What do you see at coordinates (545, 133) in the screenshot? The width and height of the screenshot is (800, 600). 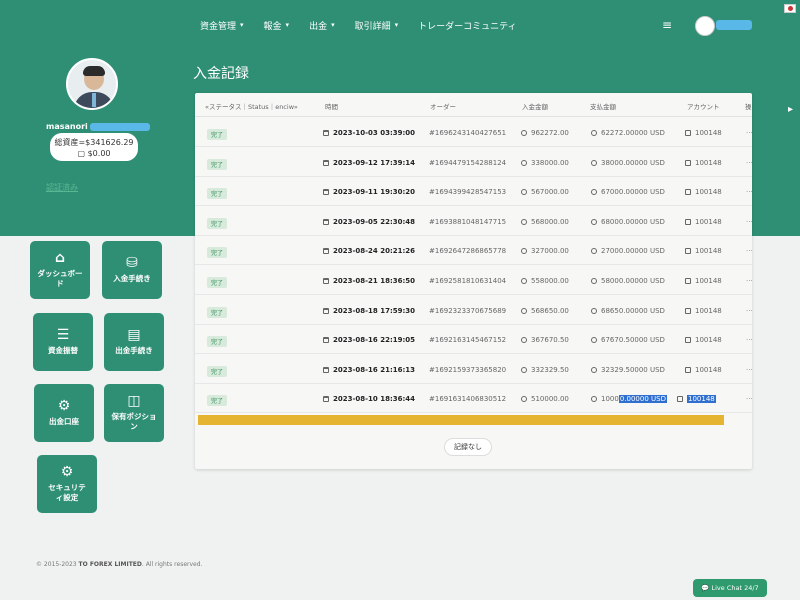 I see `deposit-cell: 962272.00` at bounding box center [545, 133].